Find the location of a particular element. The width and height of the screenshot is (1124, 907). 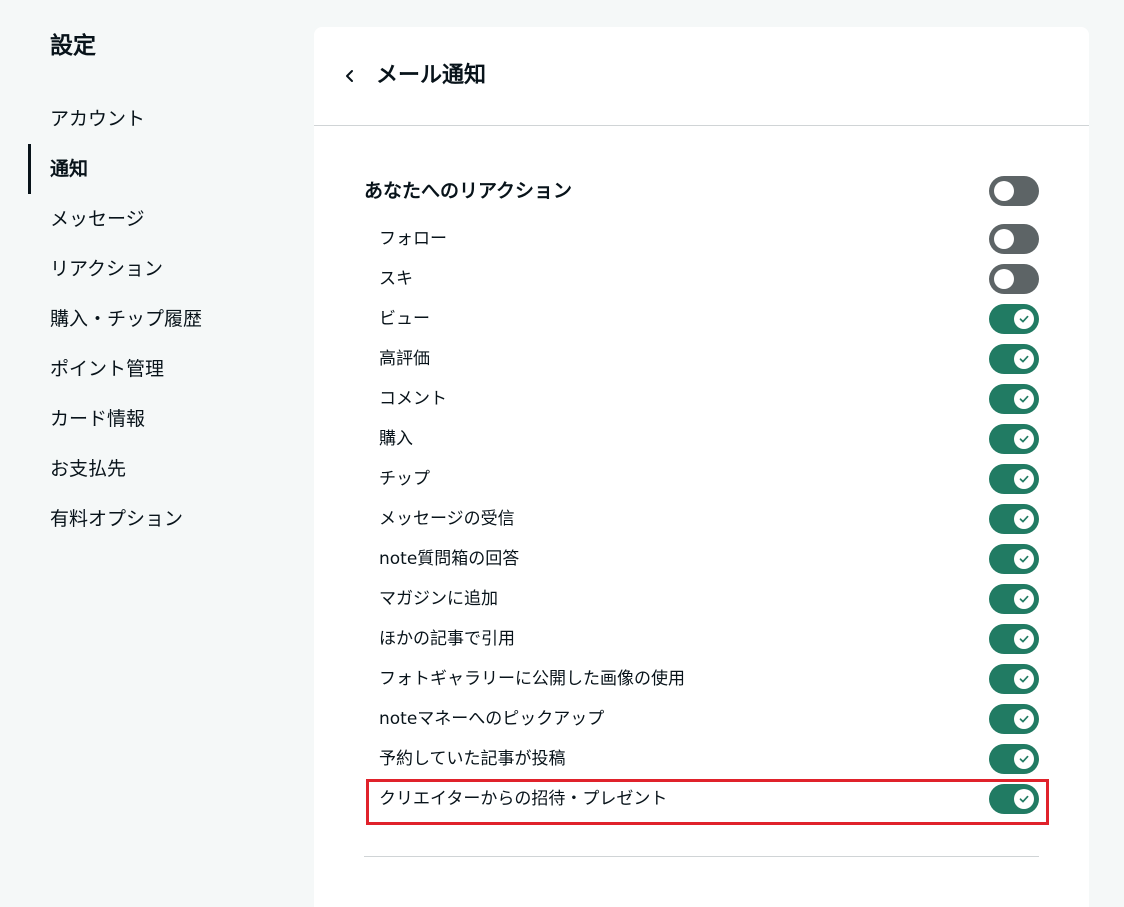

notification-label: チップ is located at coordinates (404, 479).